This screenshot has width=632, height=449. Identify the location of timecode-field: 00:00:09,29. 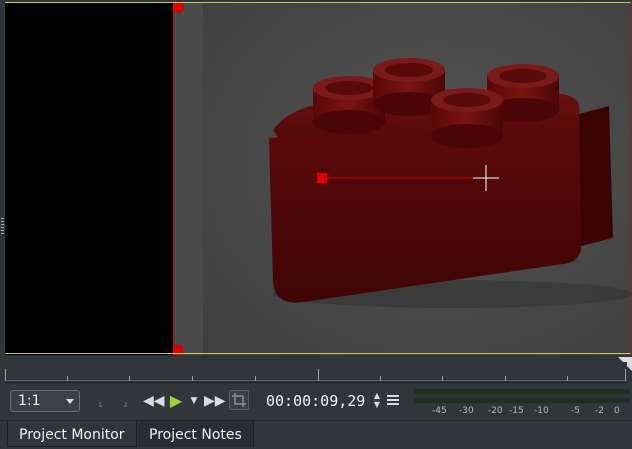
(315, 401).